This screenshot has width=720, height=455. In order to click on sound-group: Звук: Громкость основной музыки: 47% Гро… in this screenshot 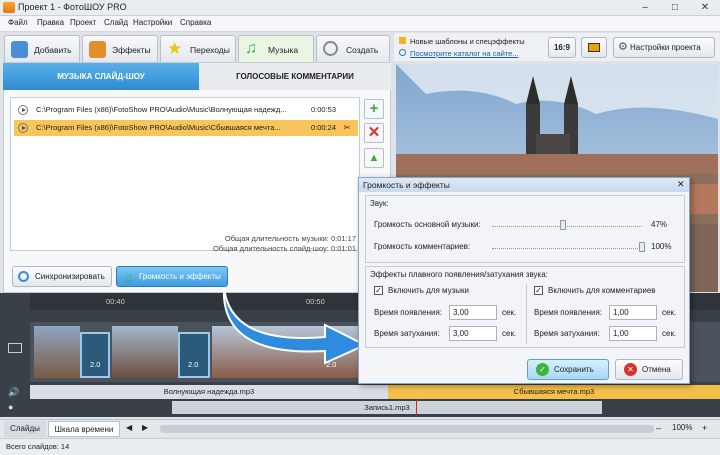, I will do `click(525, 229)`.